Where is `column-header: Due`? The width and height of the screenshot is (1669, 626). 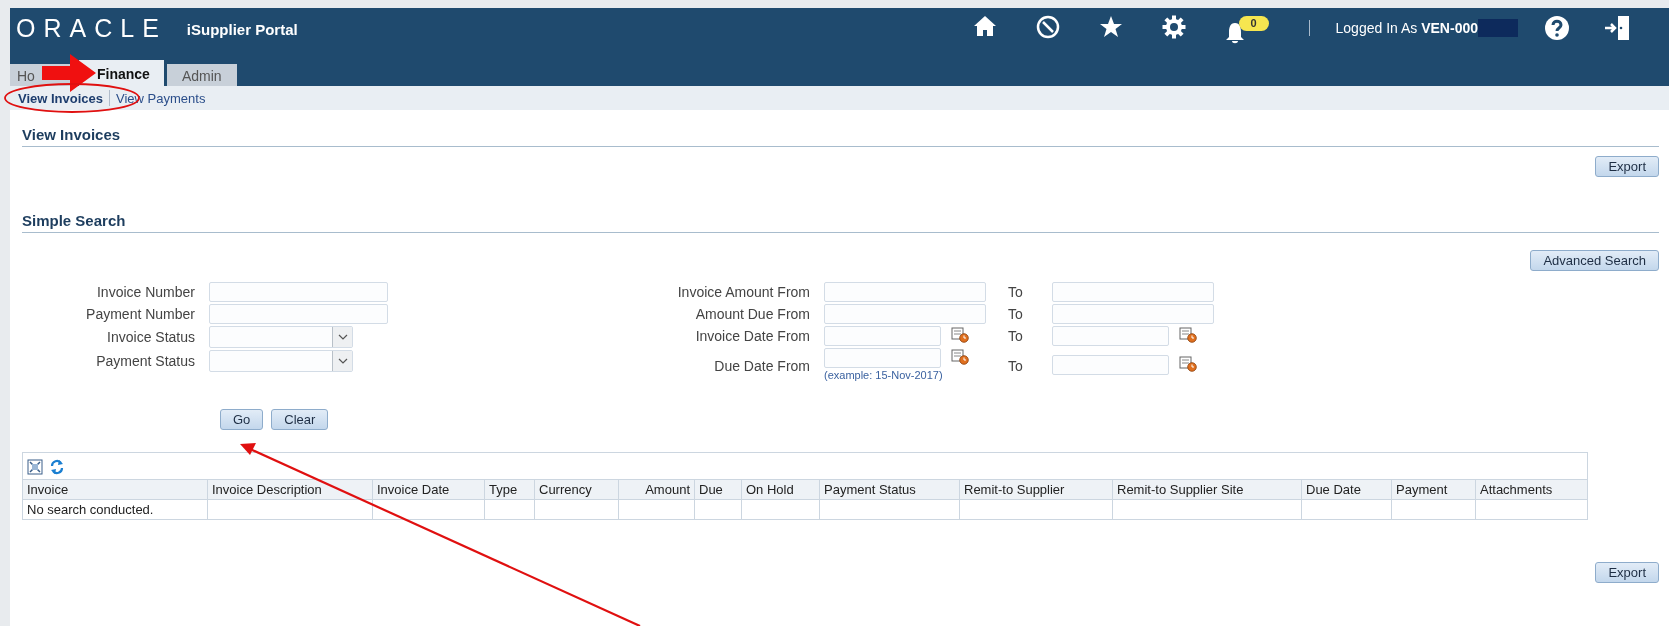
column-header: Due is located at coordinates (717, 489).